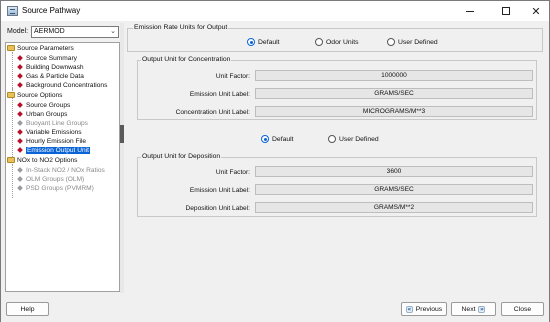 This screenshot has width=550, height=322. I want to click on emission-unit-label-text: Emission Unit Label:, so click(219, 94).